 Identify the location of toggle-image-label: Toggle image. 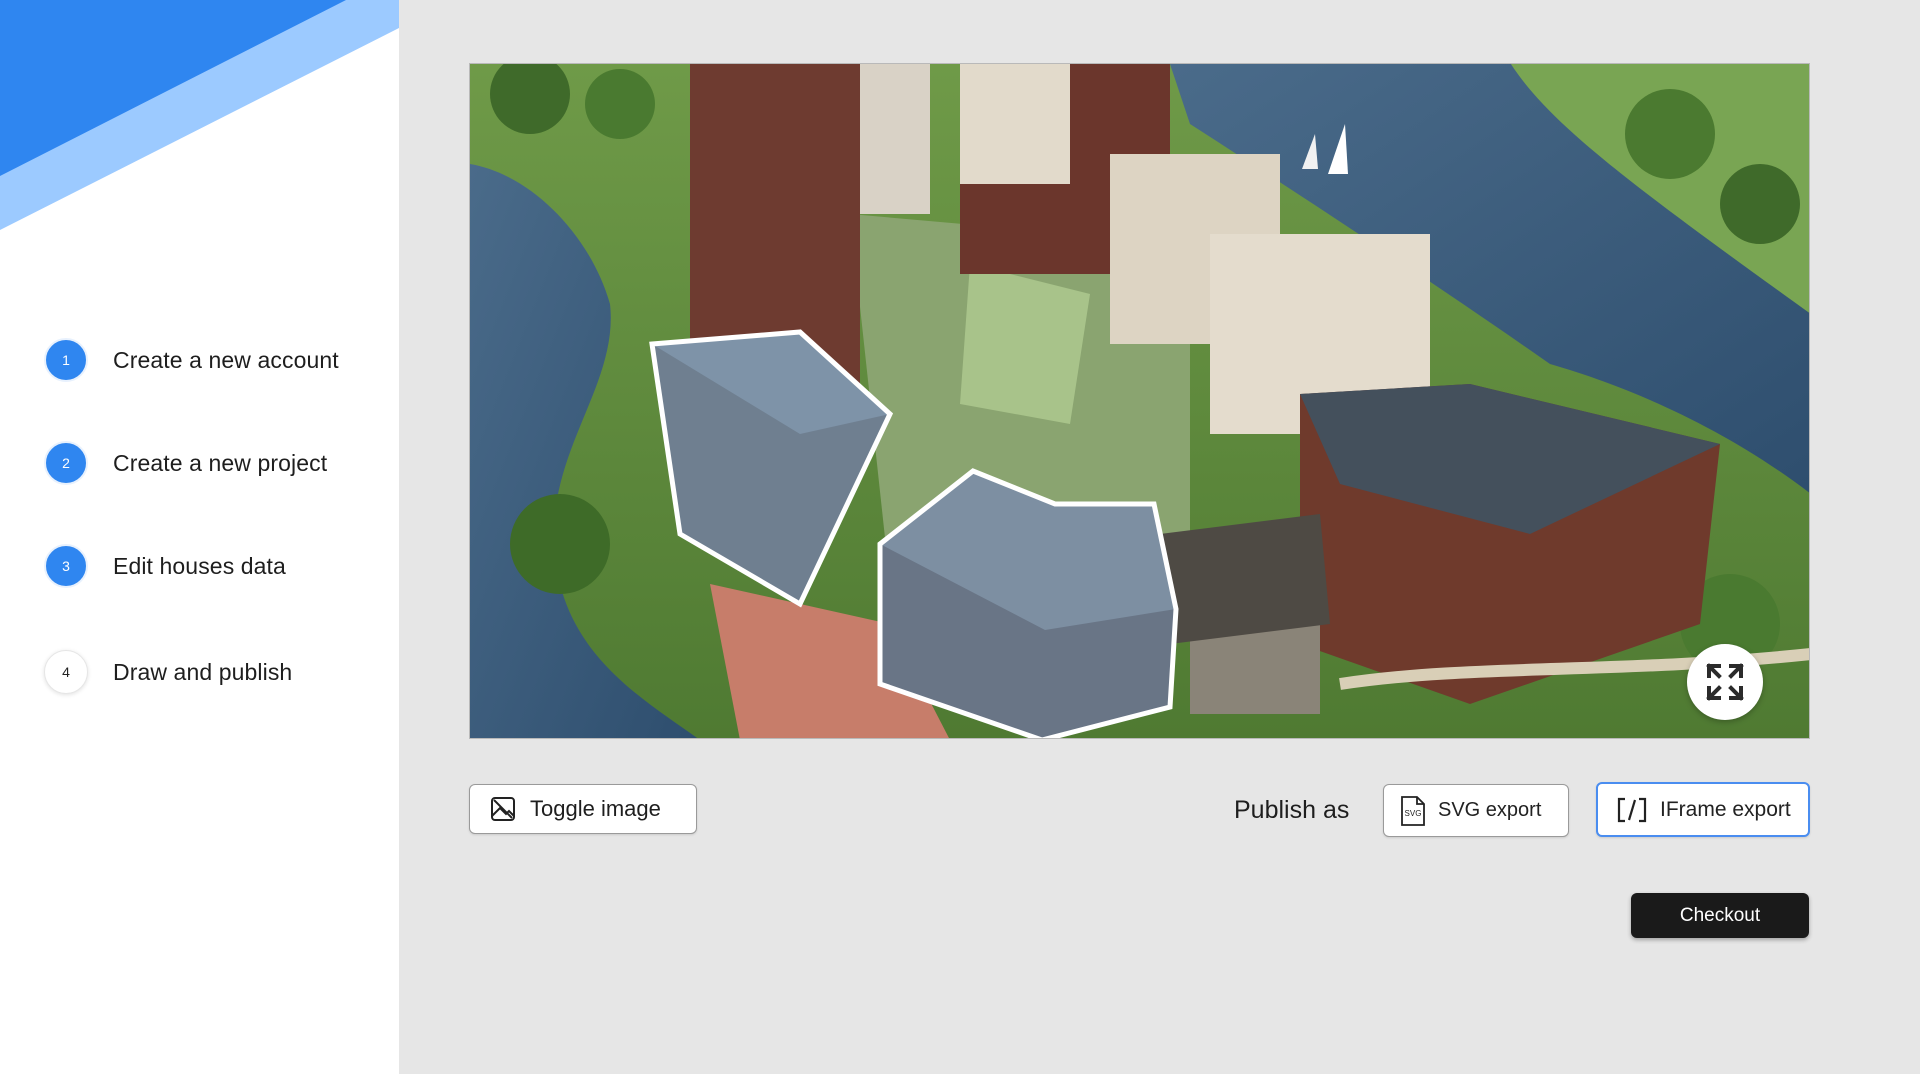
(595, 808).